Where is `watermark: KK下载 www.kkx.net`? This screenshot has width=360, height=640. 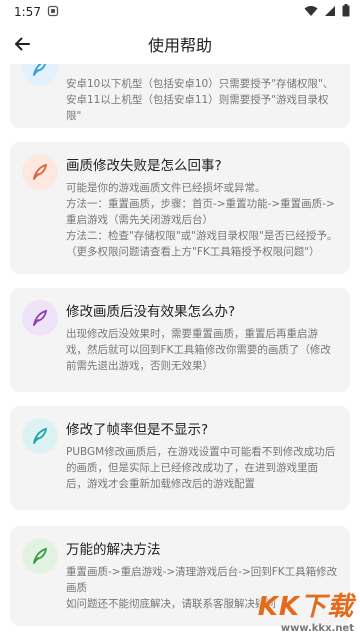
watermark: KK下载 www.kkx.net is located at coordinates (306, 610).